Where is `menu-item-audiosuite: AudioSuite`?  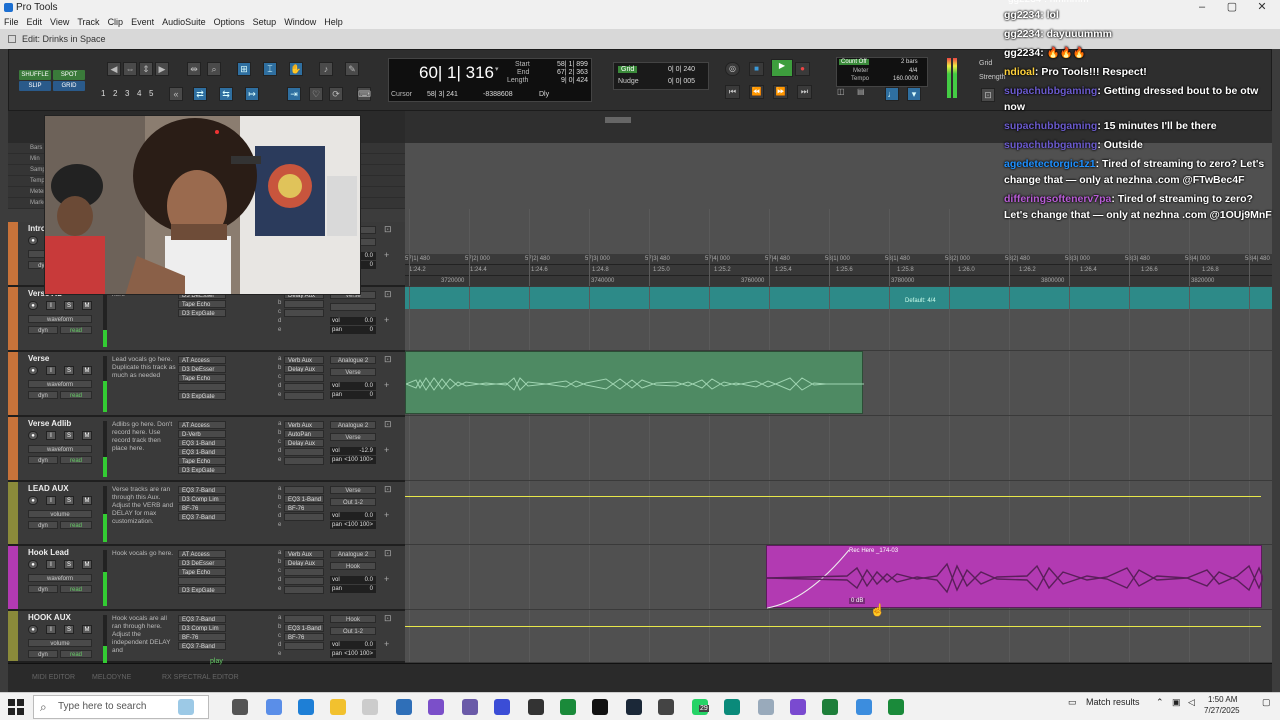 menu-item-audiosuite: AudioSuite is located at coordinates (184, 22).